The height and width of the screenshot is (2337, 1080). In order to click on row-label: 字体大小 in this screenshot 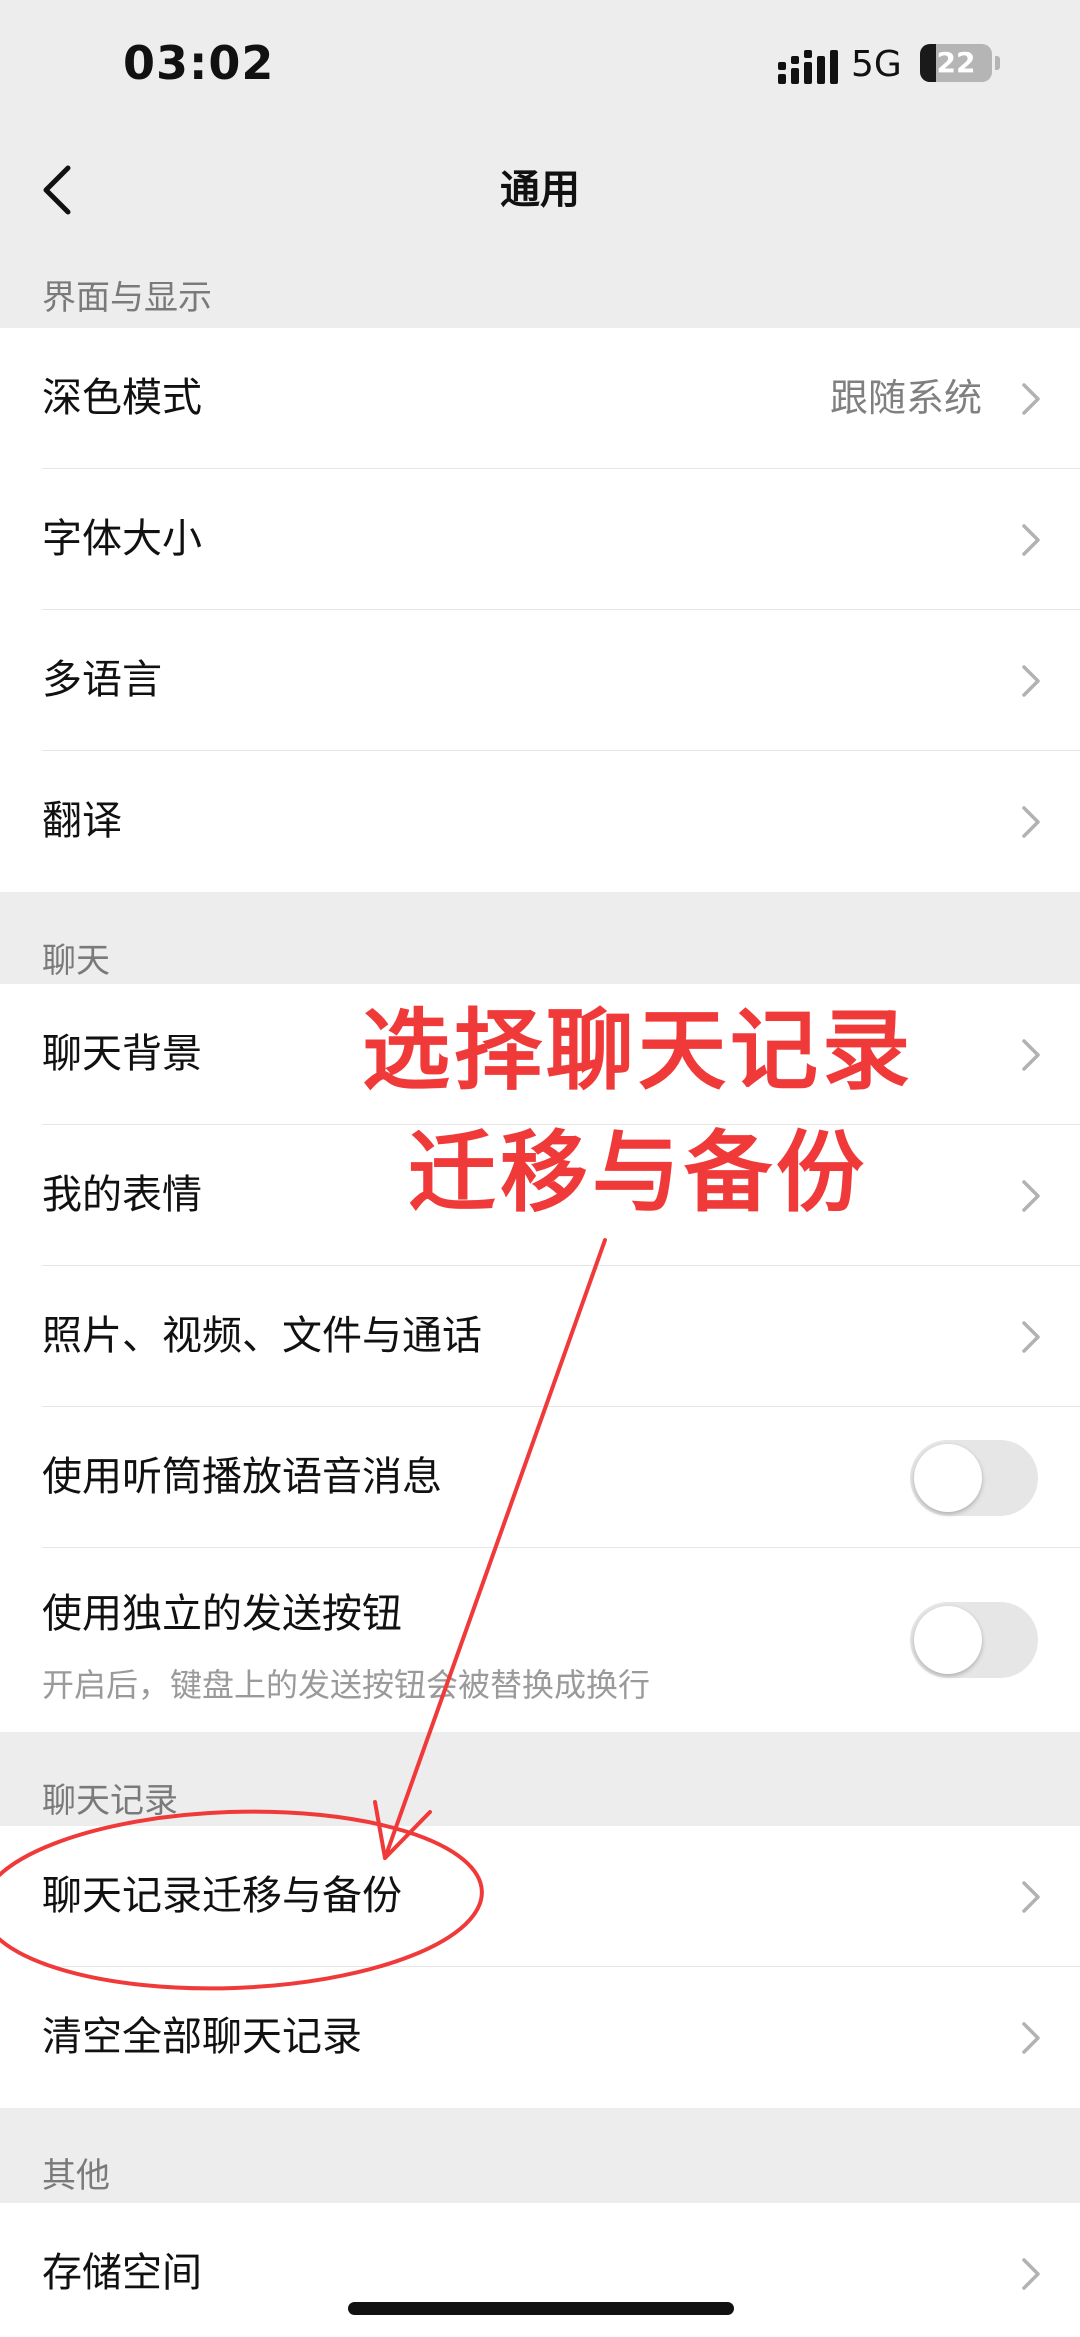, I will do `click(122, 539)`.